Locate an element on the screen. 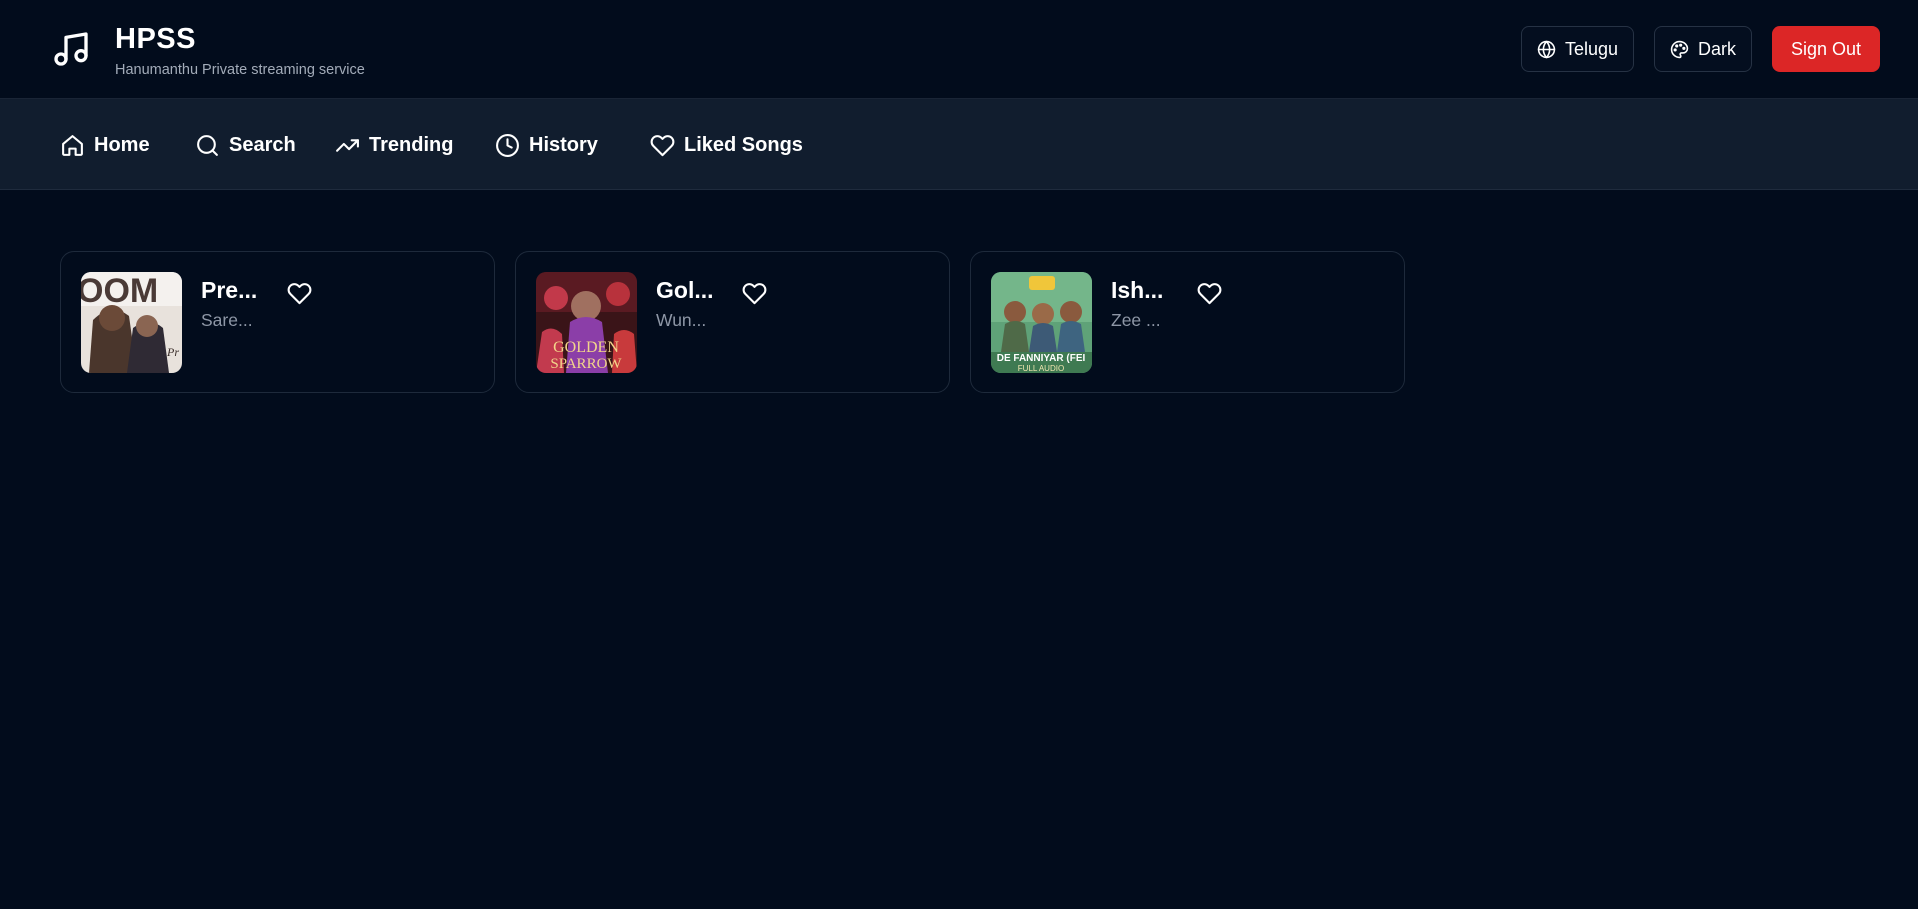  clock-icon is located at coordinates (507, 145).